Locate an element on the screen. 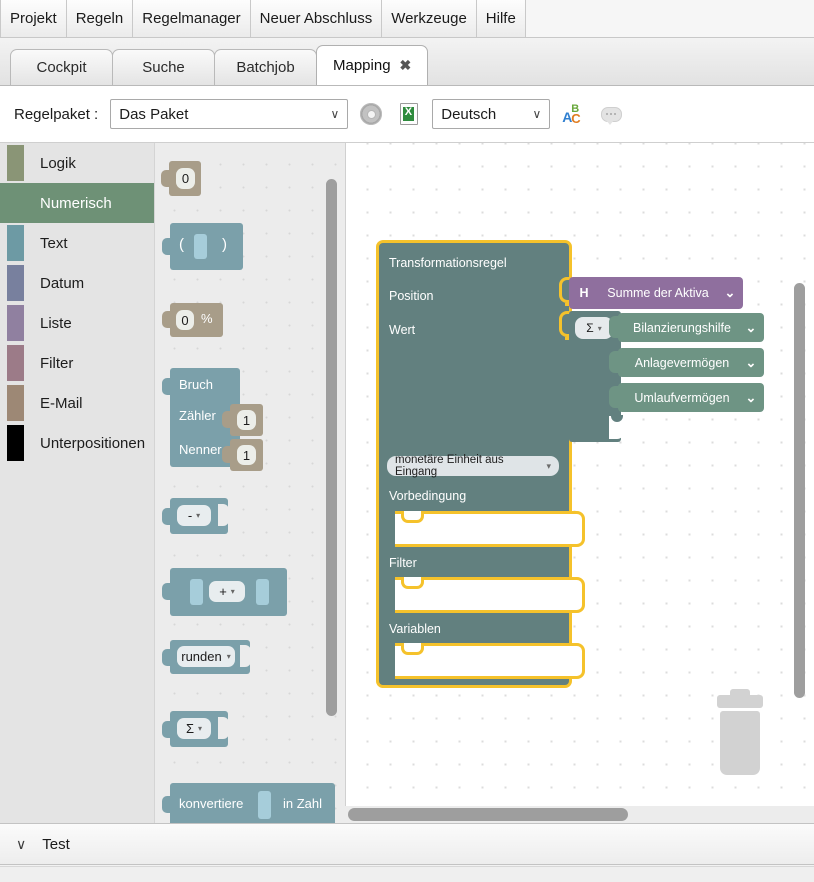 The image size is (814, 882). list-item-umlaufvermoegen: Umlaufvermögen ⌄ is located at coordinates (686, 397).